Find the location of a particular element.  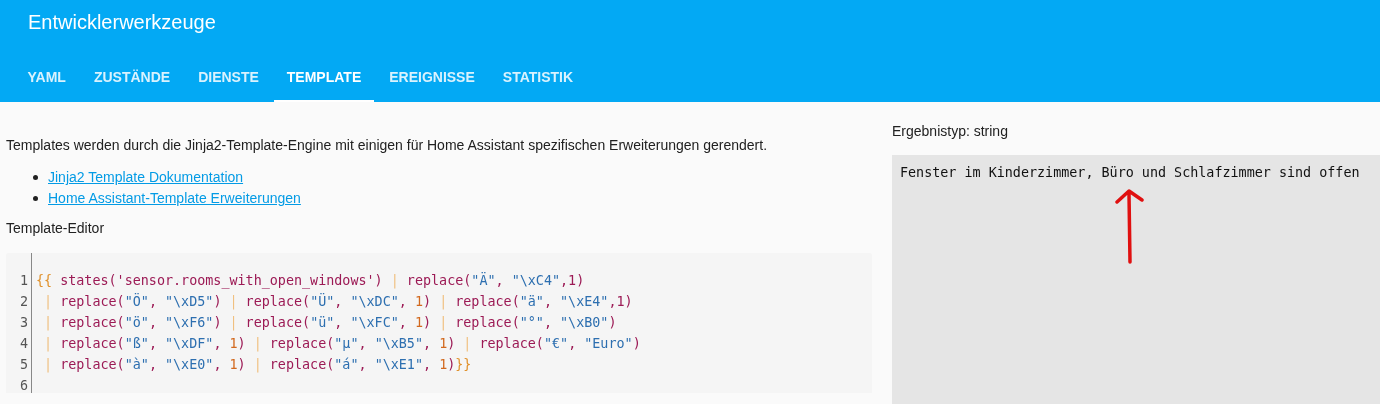

tab: YAML is located at coordinates (47, 78).